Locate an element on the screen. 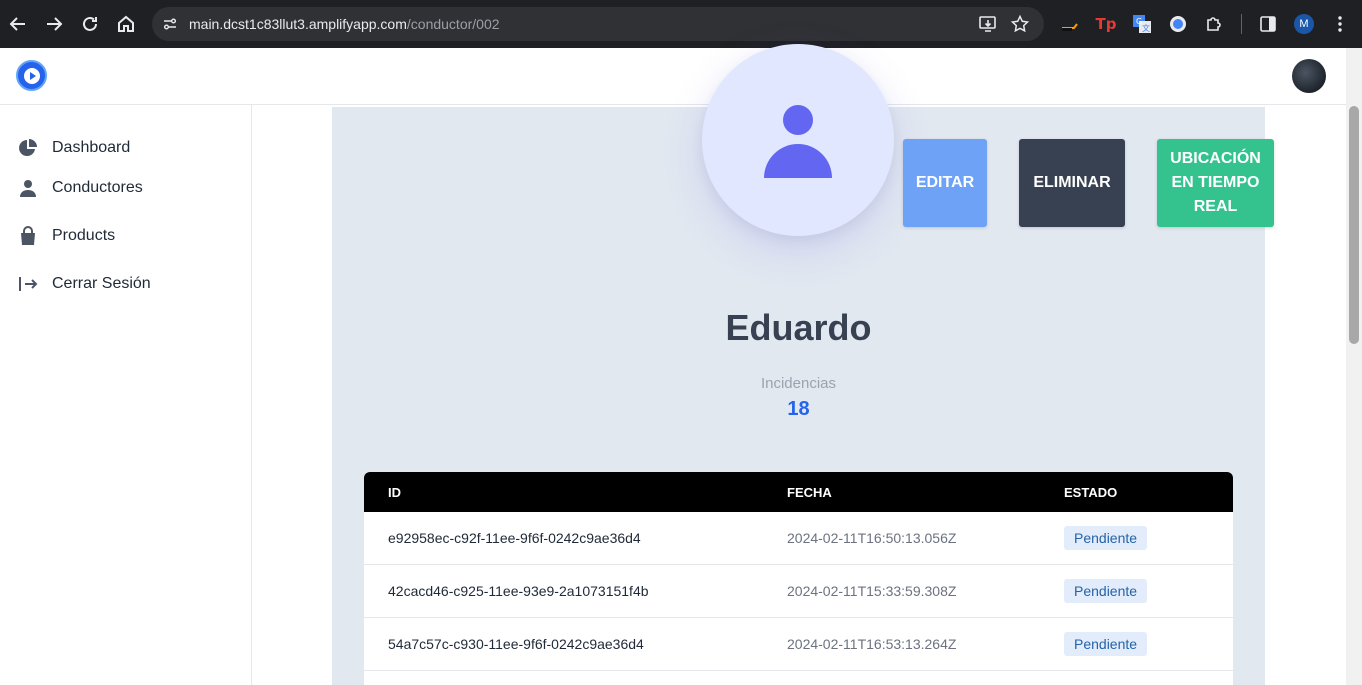 The height and width of the screenshot is (685, 1362). logout-icon is located at coordinates (28, 284).